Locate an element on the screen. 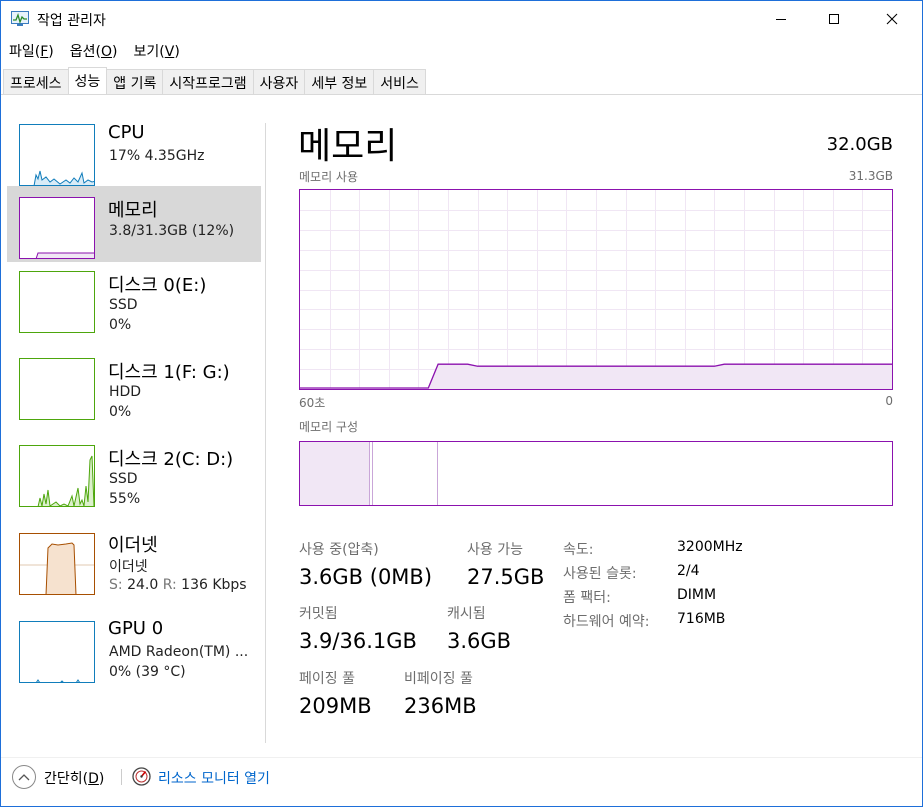 This screenshot has width=923, height=807. paged-pool-label: 페이징 풀 is located at coordinates (327, 679).